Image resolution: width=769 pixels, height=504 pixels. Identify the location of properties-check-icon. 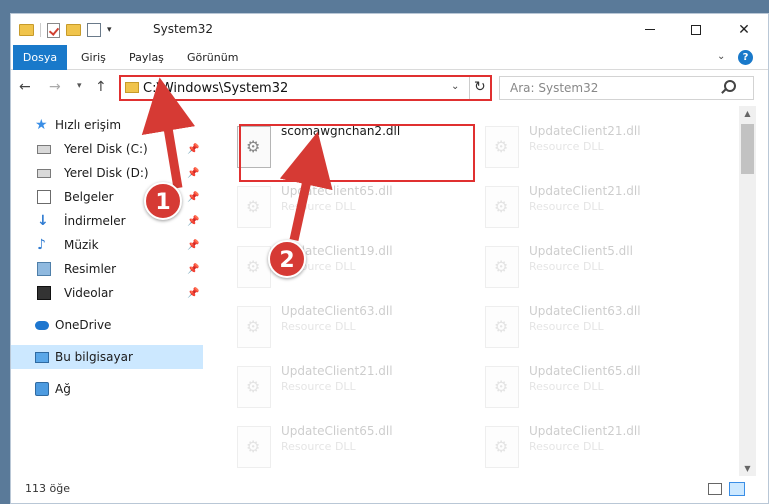
(53, 30).